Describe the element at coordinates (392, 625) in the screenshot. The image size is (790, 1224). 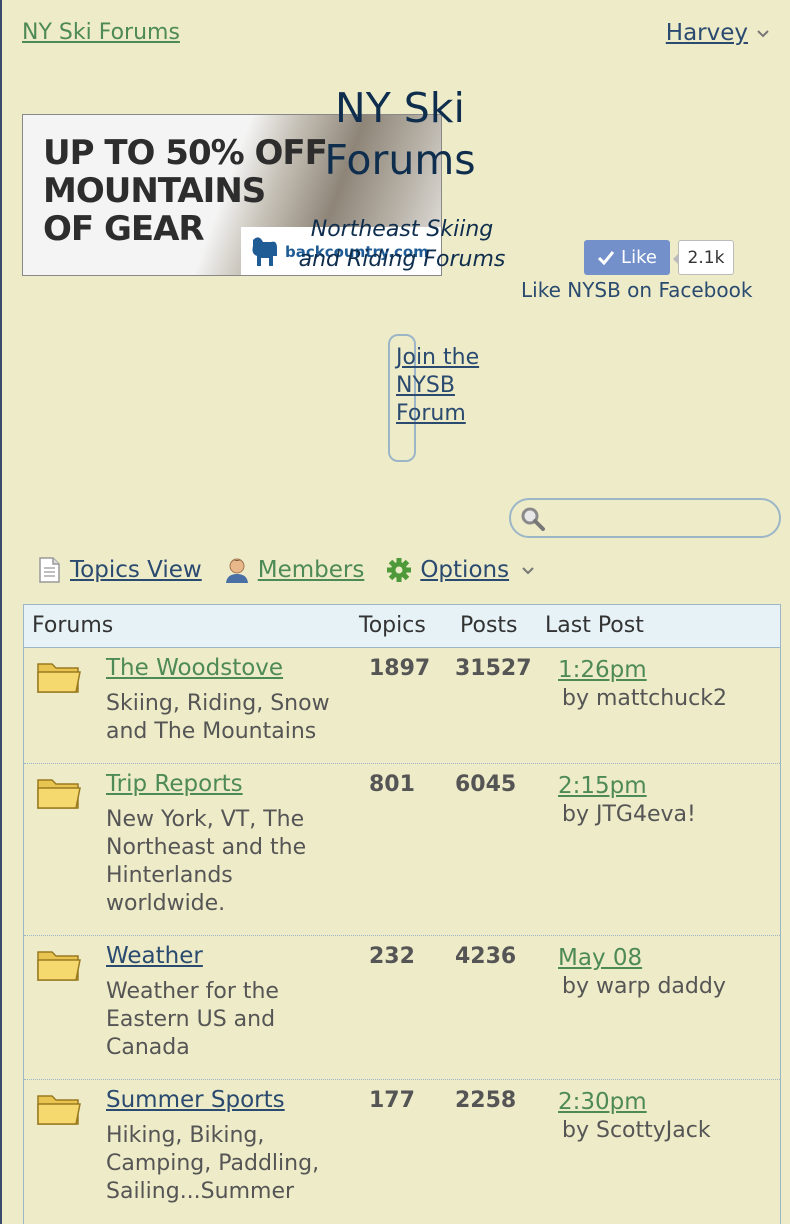
I see `header-topics: Topics` at that location.